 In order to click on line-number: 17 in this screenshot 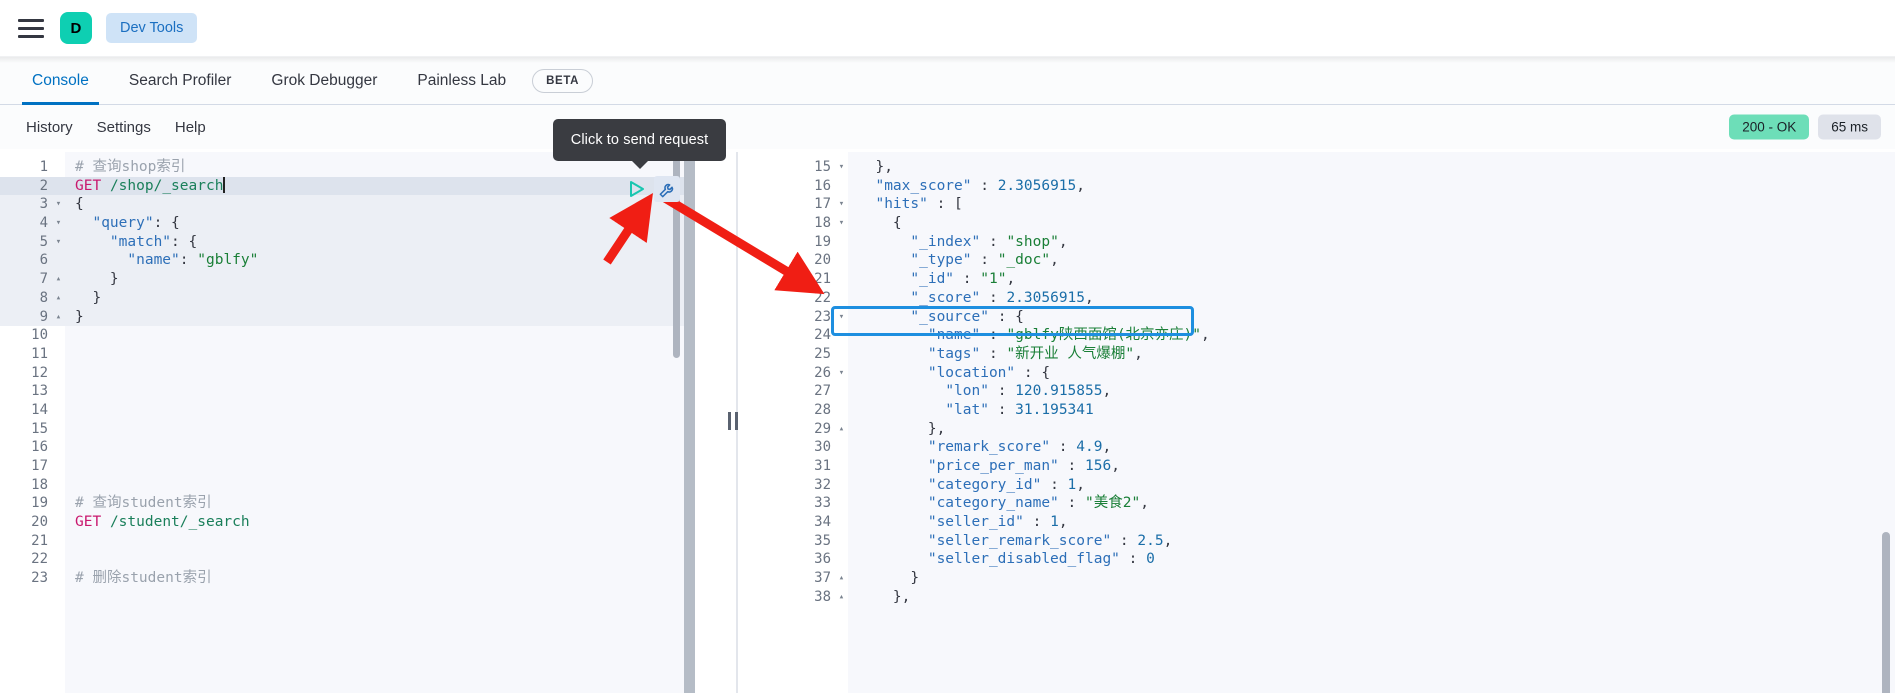, I will do `click(39, 466)`.